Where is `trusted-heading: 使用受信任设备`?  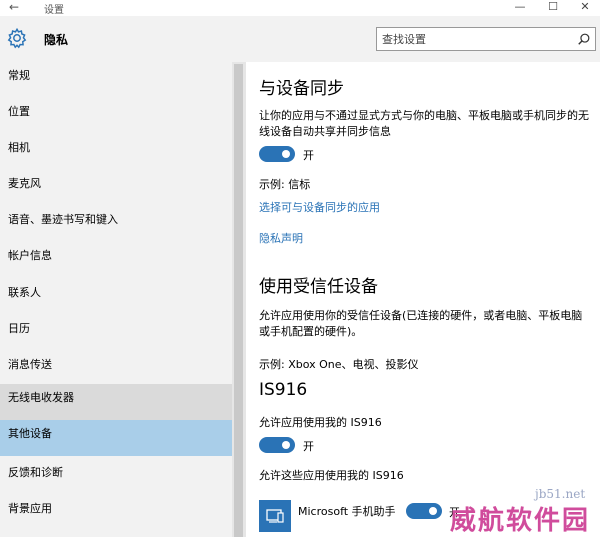 trusted-heading: 使用受信任设备 is located at coordinates (318, 287).